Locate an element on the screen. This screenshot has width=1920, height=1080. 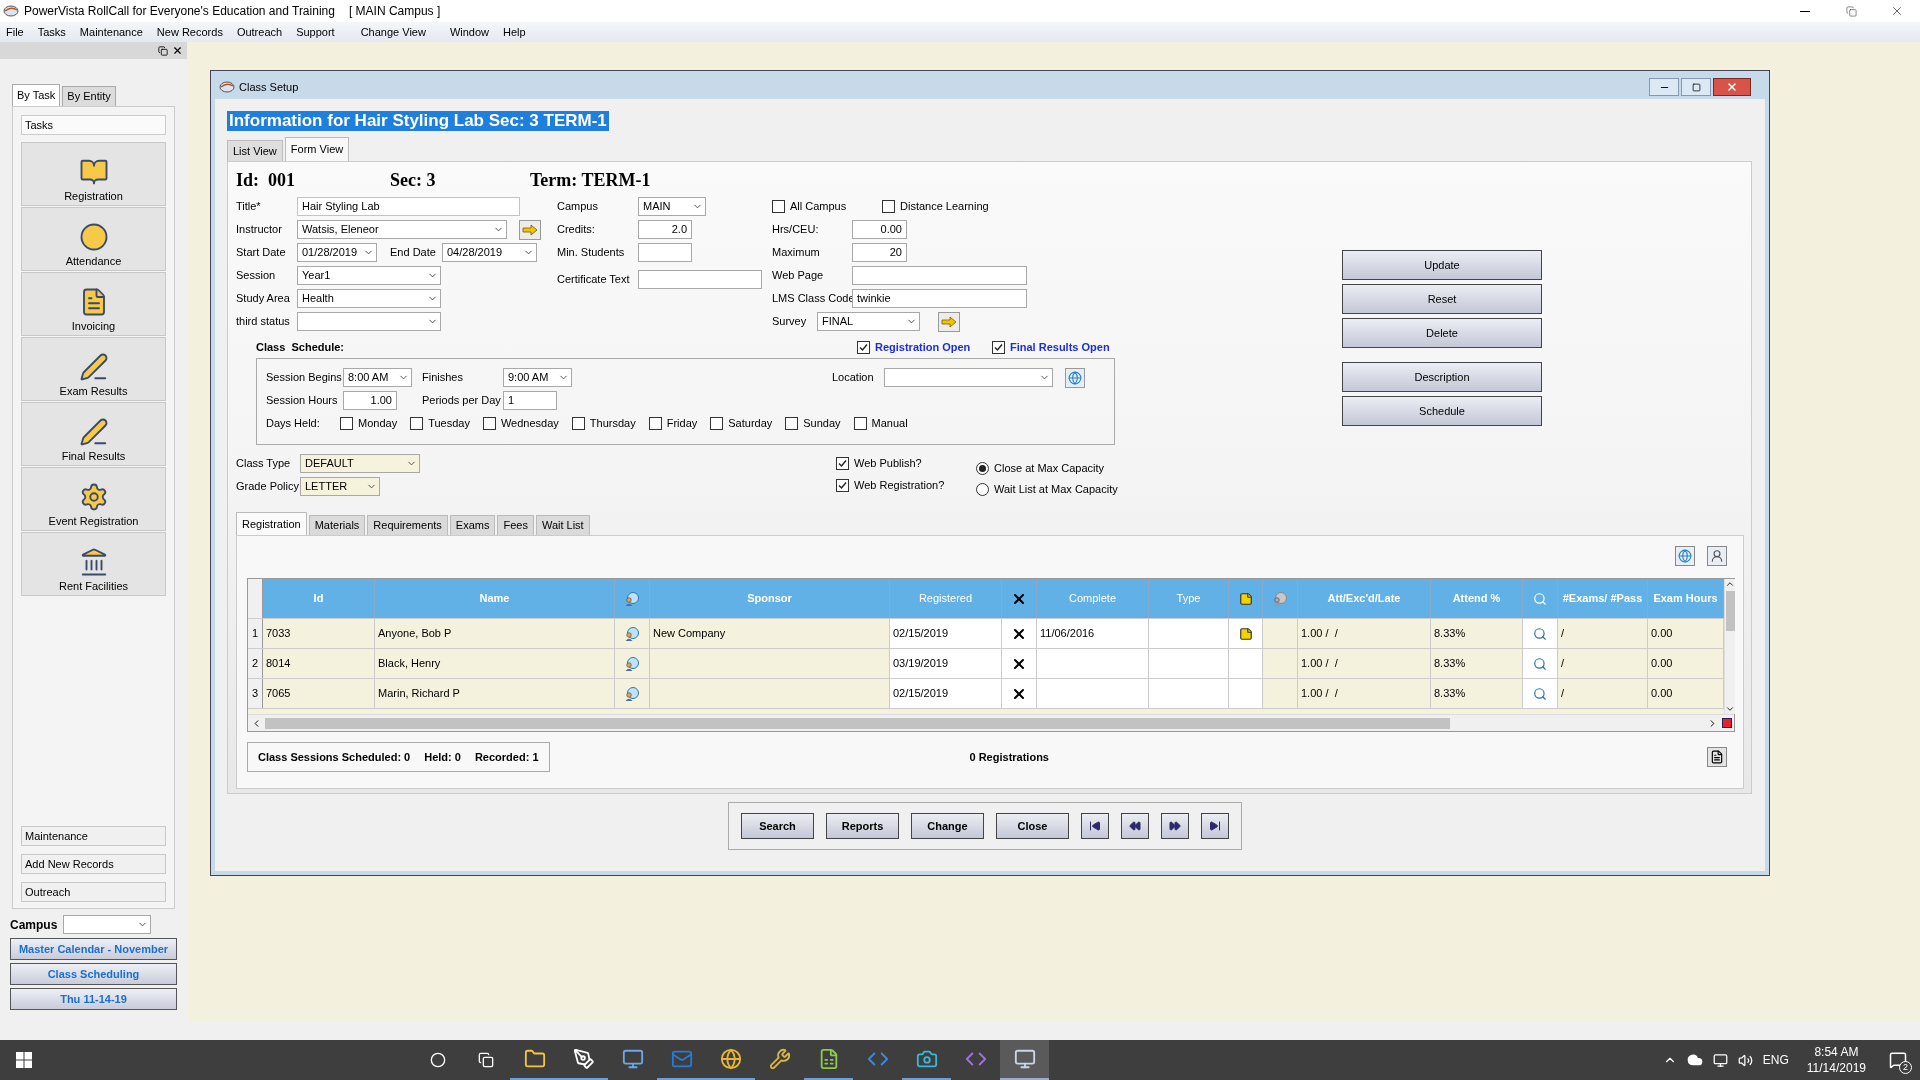
scroll-down-icon is located at coordinates (1730, 709).